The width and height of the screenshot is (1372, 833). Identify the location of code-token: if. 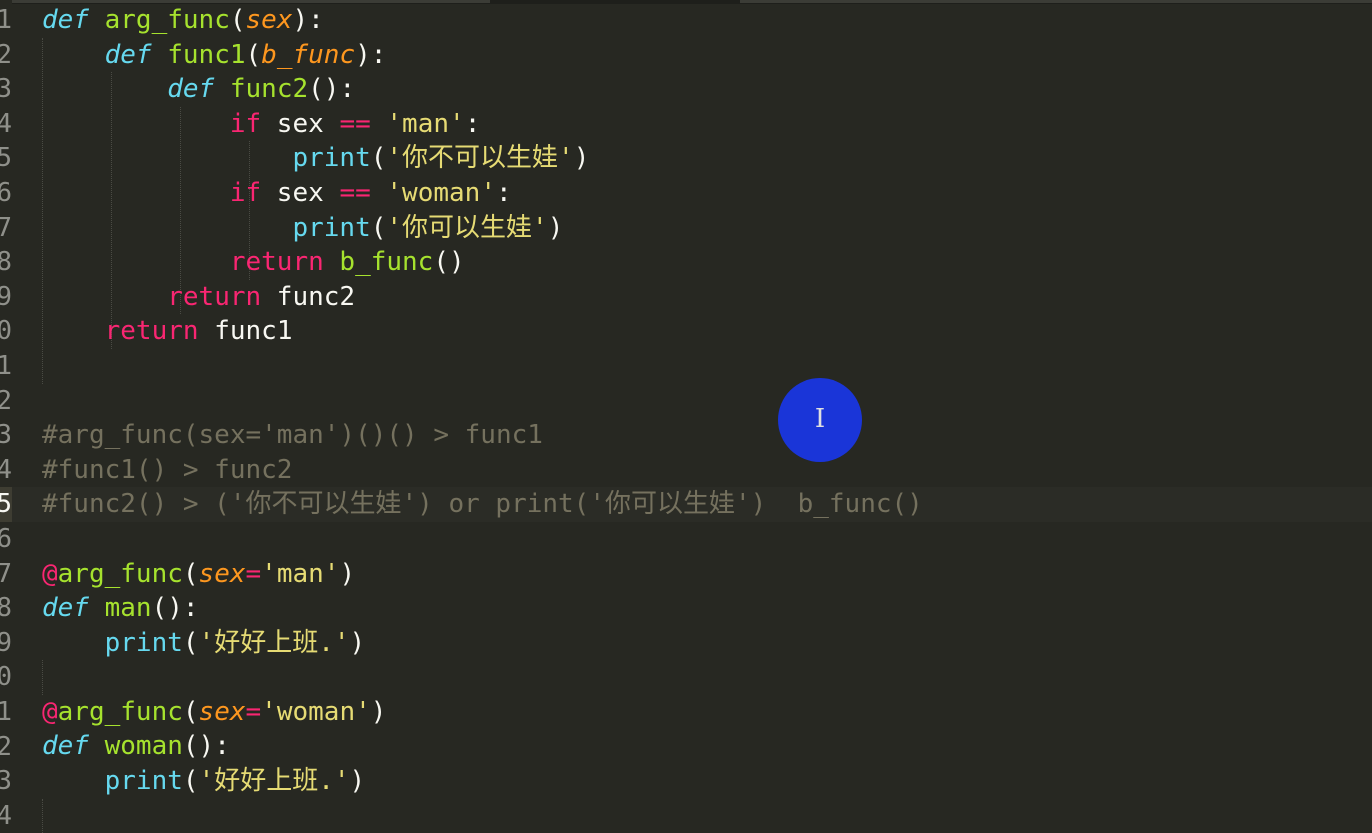
(245, 192).